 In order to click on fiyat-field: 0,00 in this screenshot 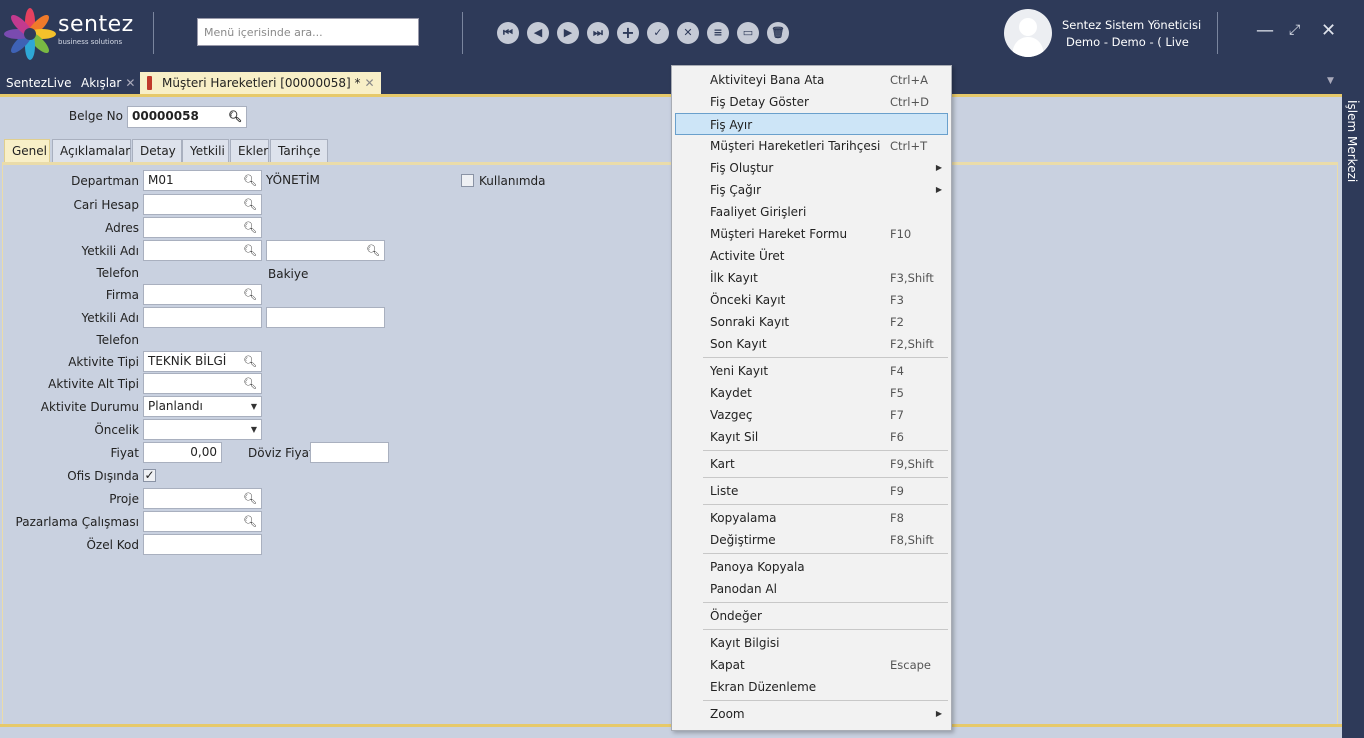, I will do `click(182, 452)`.